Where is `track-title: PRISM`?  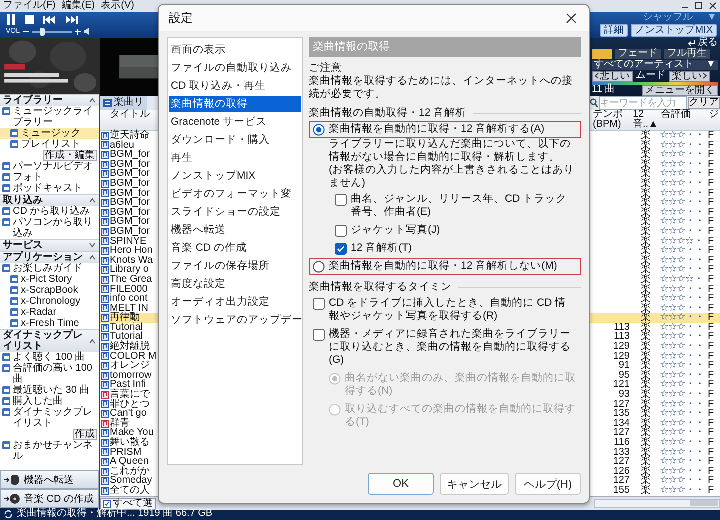 track-title: PRISM is located at coordinates (126, 453).